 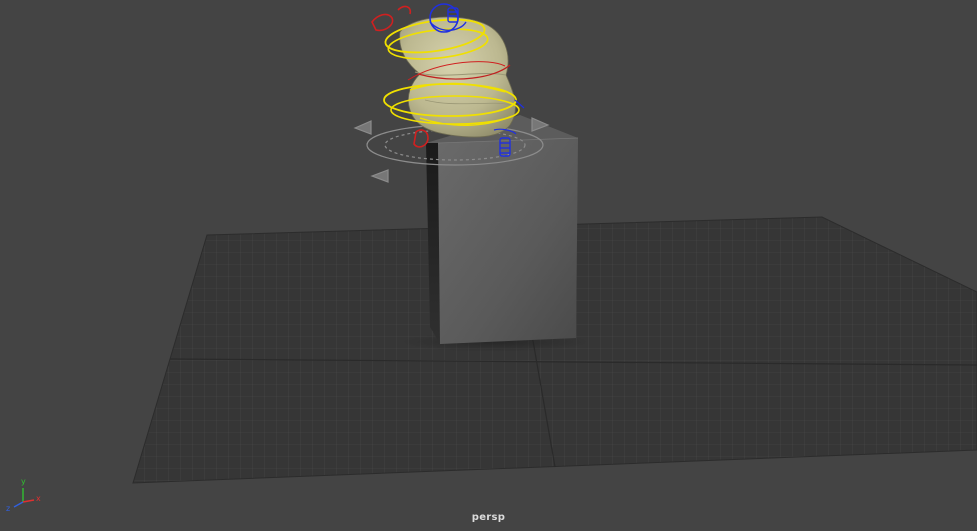 I want to click on axis-y-label: y, so click(x=23, y=481).